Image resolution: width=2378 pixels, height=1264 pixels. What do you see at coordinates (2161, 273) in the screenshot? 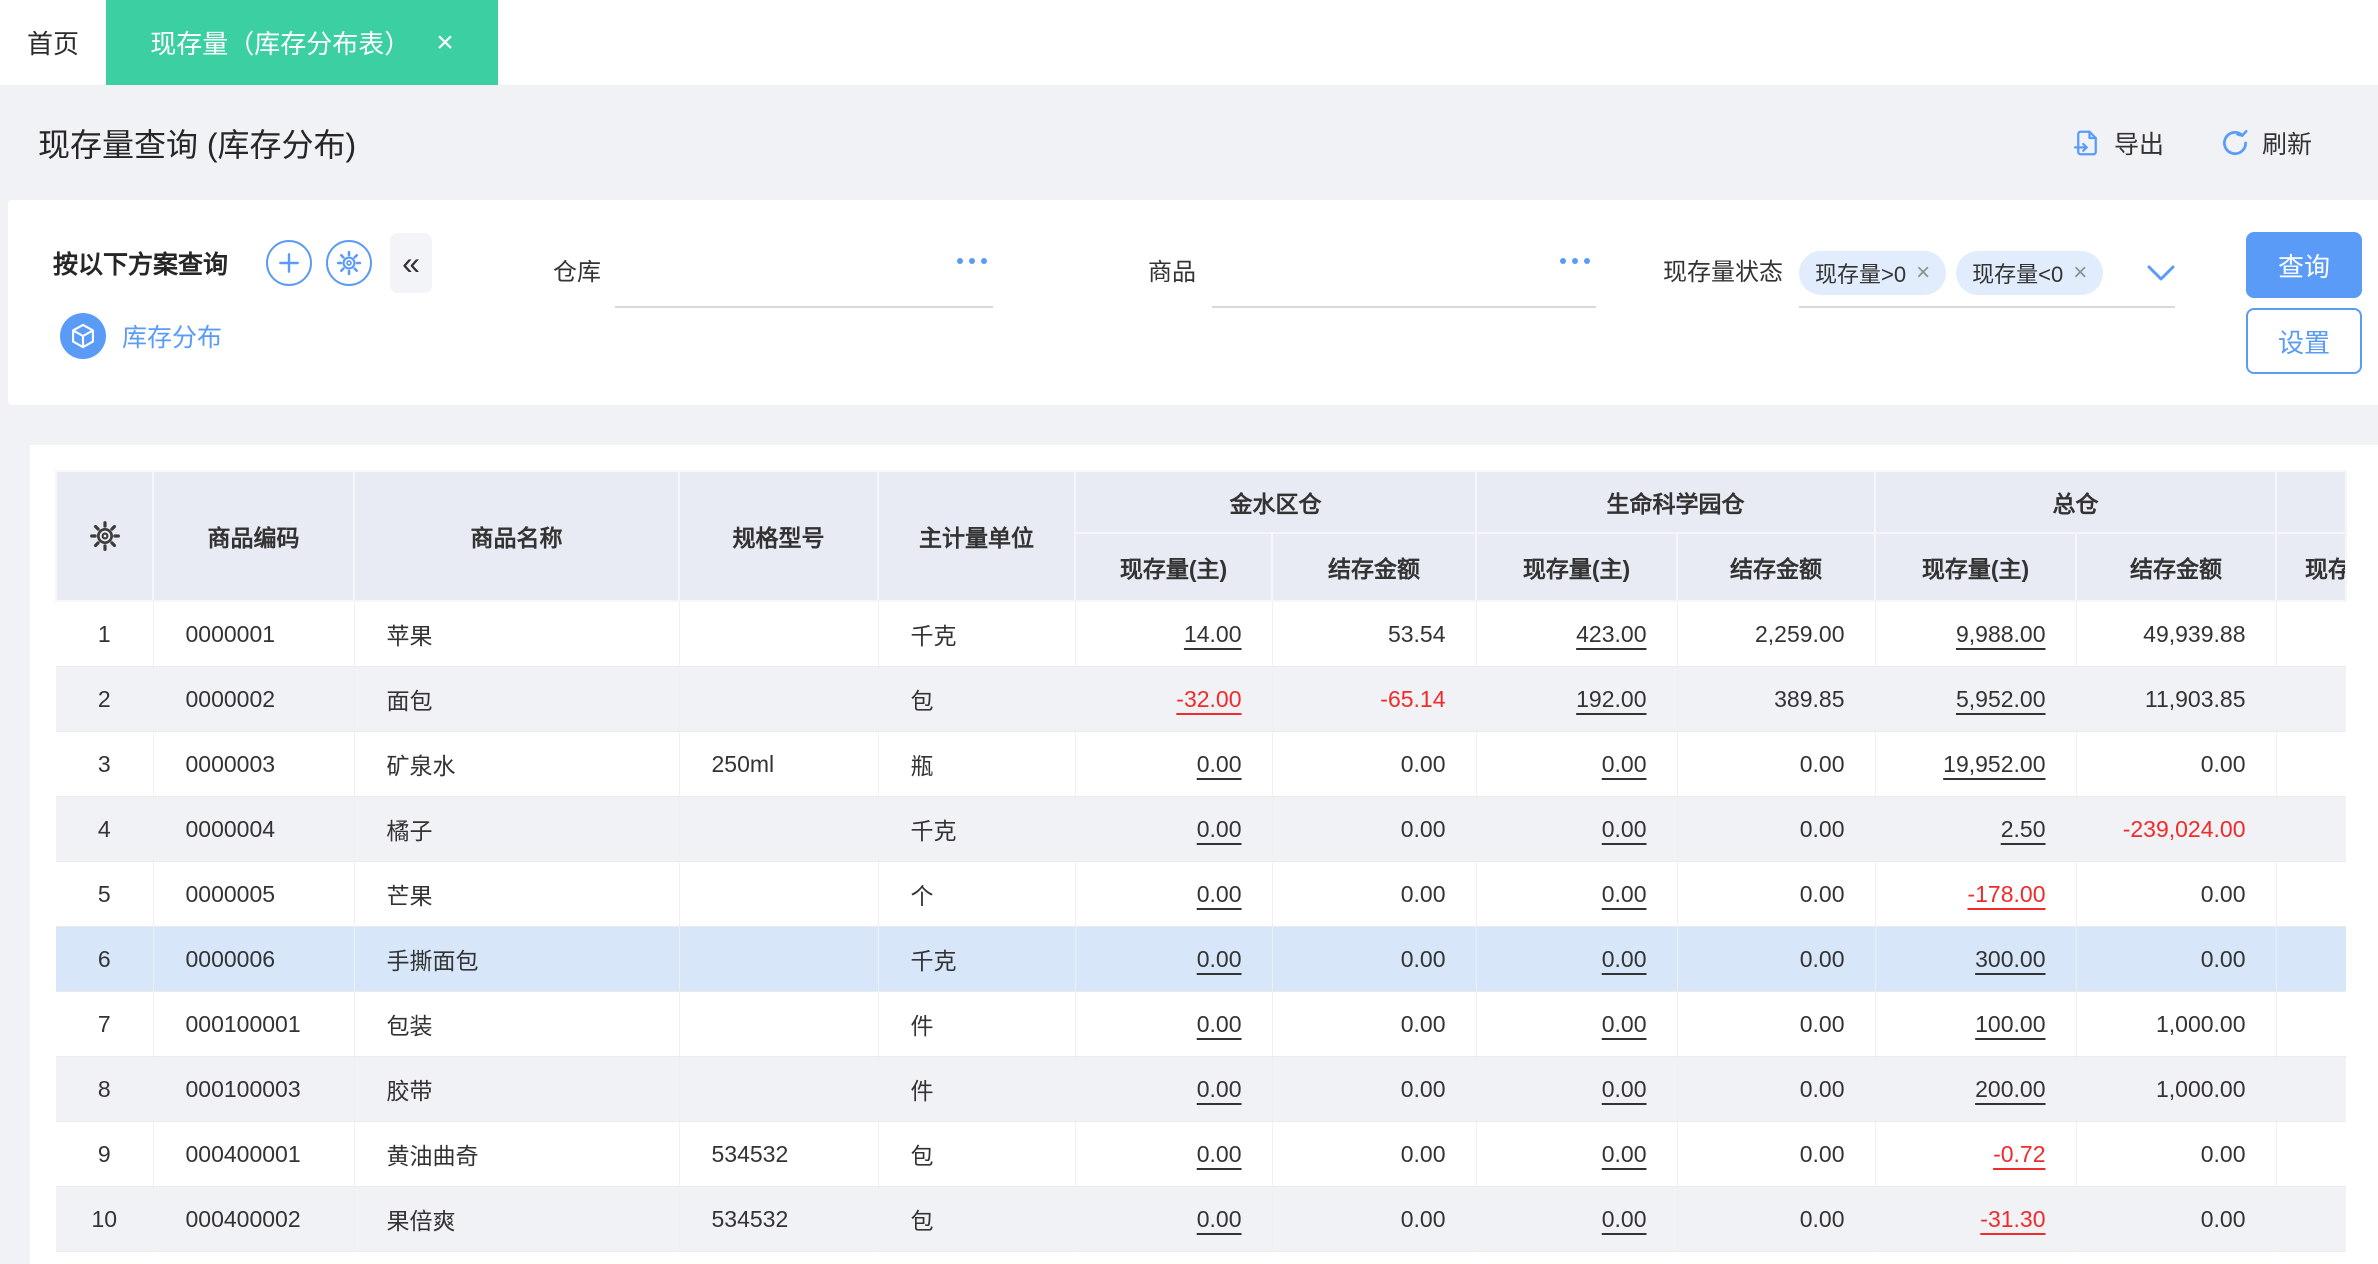
I see `chevron-down-icon` at bounding box center [2161, 273].